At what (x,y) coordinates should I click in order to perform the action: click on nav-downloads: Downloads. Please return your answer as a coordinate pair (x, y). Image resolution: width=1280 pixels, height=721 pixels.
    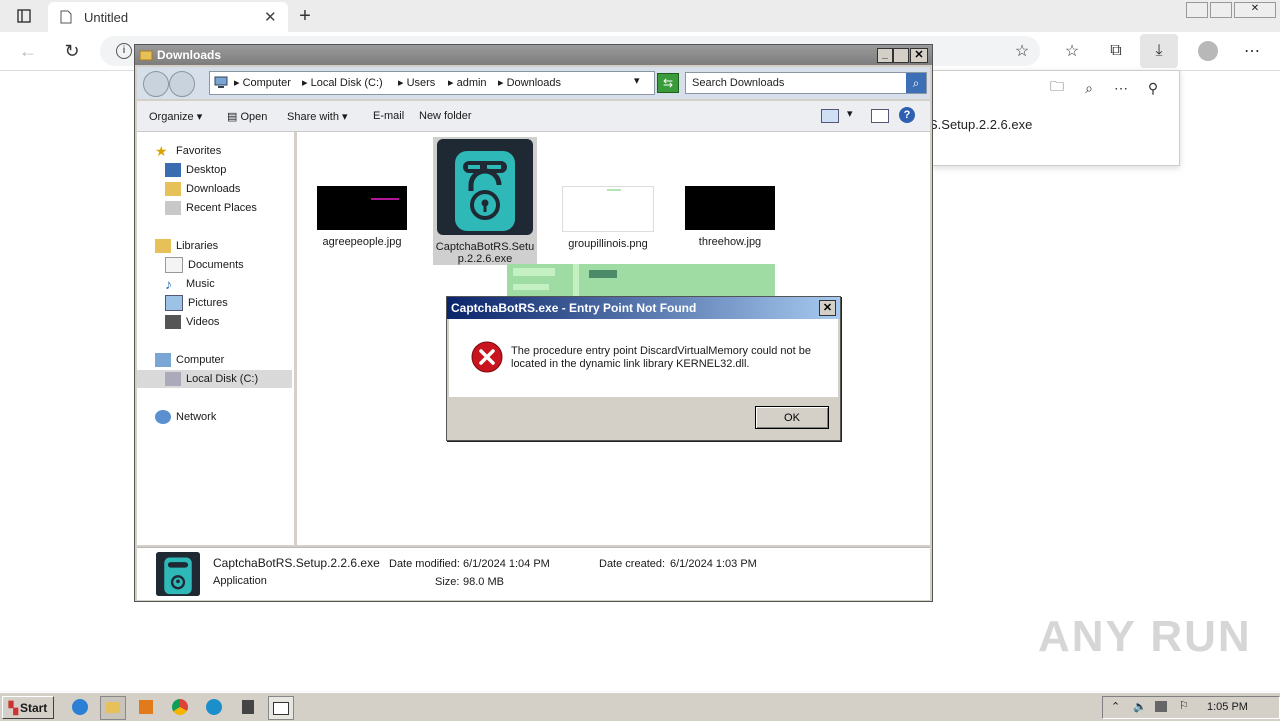
    Looking at the image, I should click on (202, 189).